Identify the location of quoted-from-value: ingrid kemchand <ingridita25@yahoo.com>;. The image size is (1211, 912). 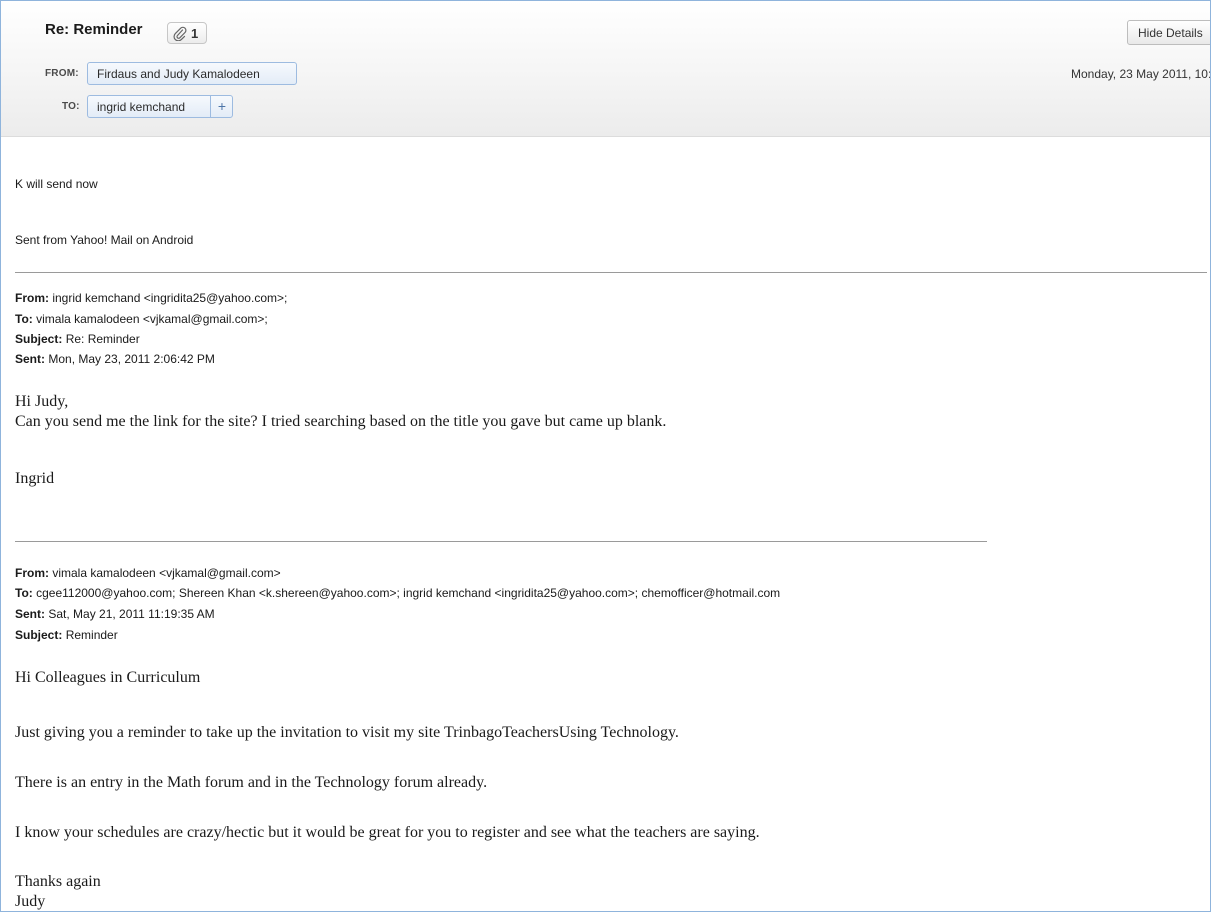
(170, 298).